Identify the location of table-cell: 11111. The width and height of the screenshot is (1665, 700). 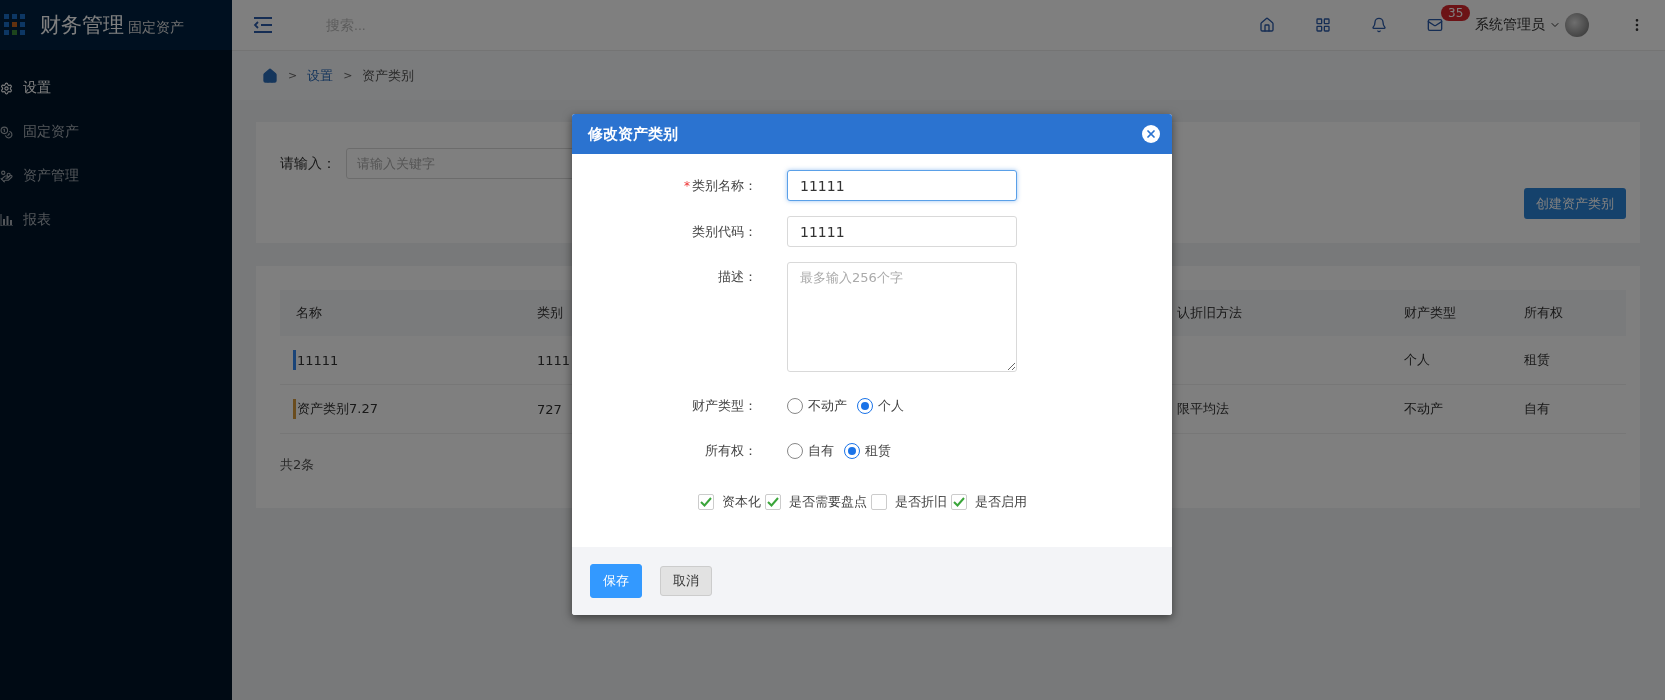
(318, 360).